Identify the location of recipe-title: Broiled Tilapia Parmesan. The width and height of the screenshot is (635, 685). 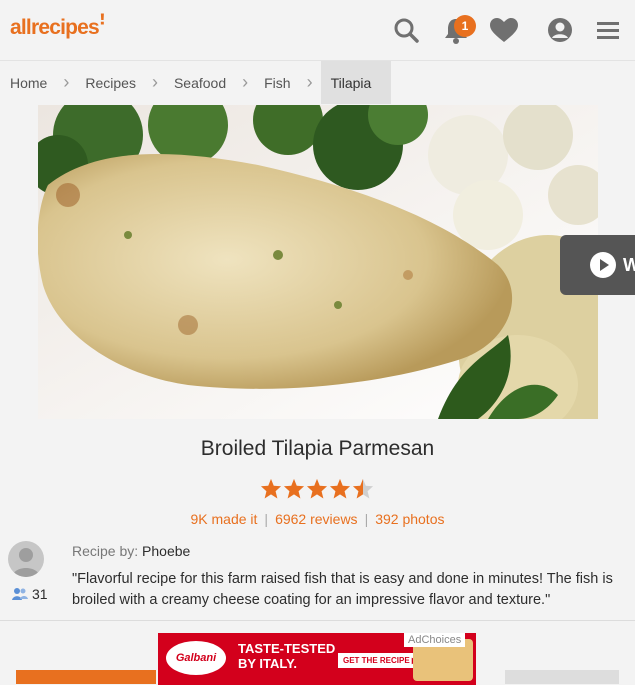
(317, 448).